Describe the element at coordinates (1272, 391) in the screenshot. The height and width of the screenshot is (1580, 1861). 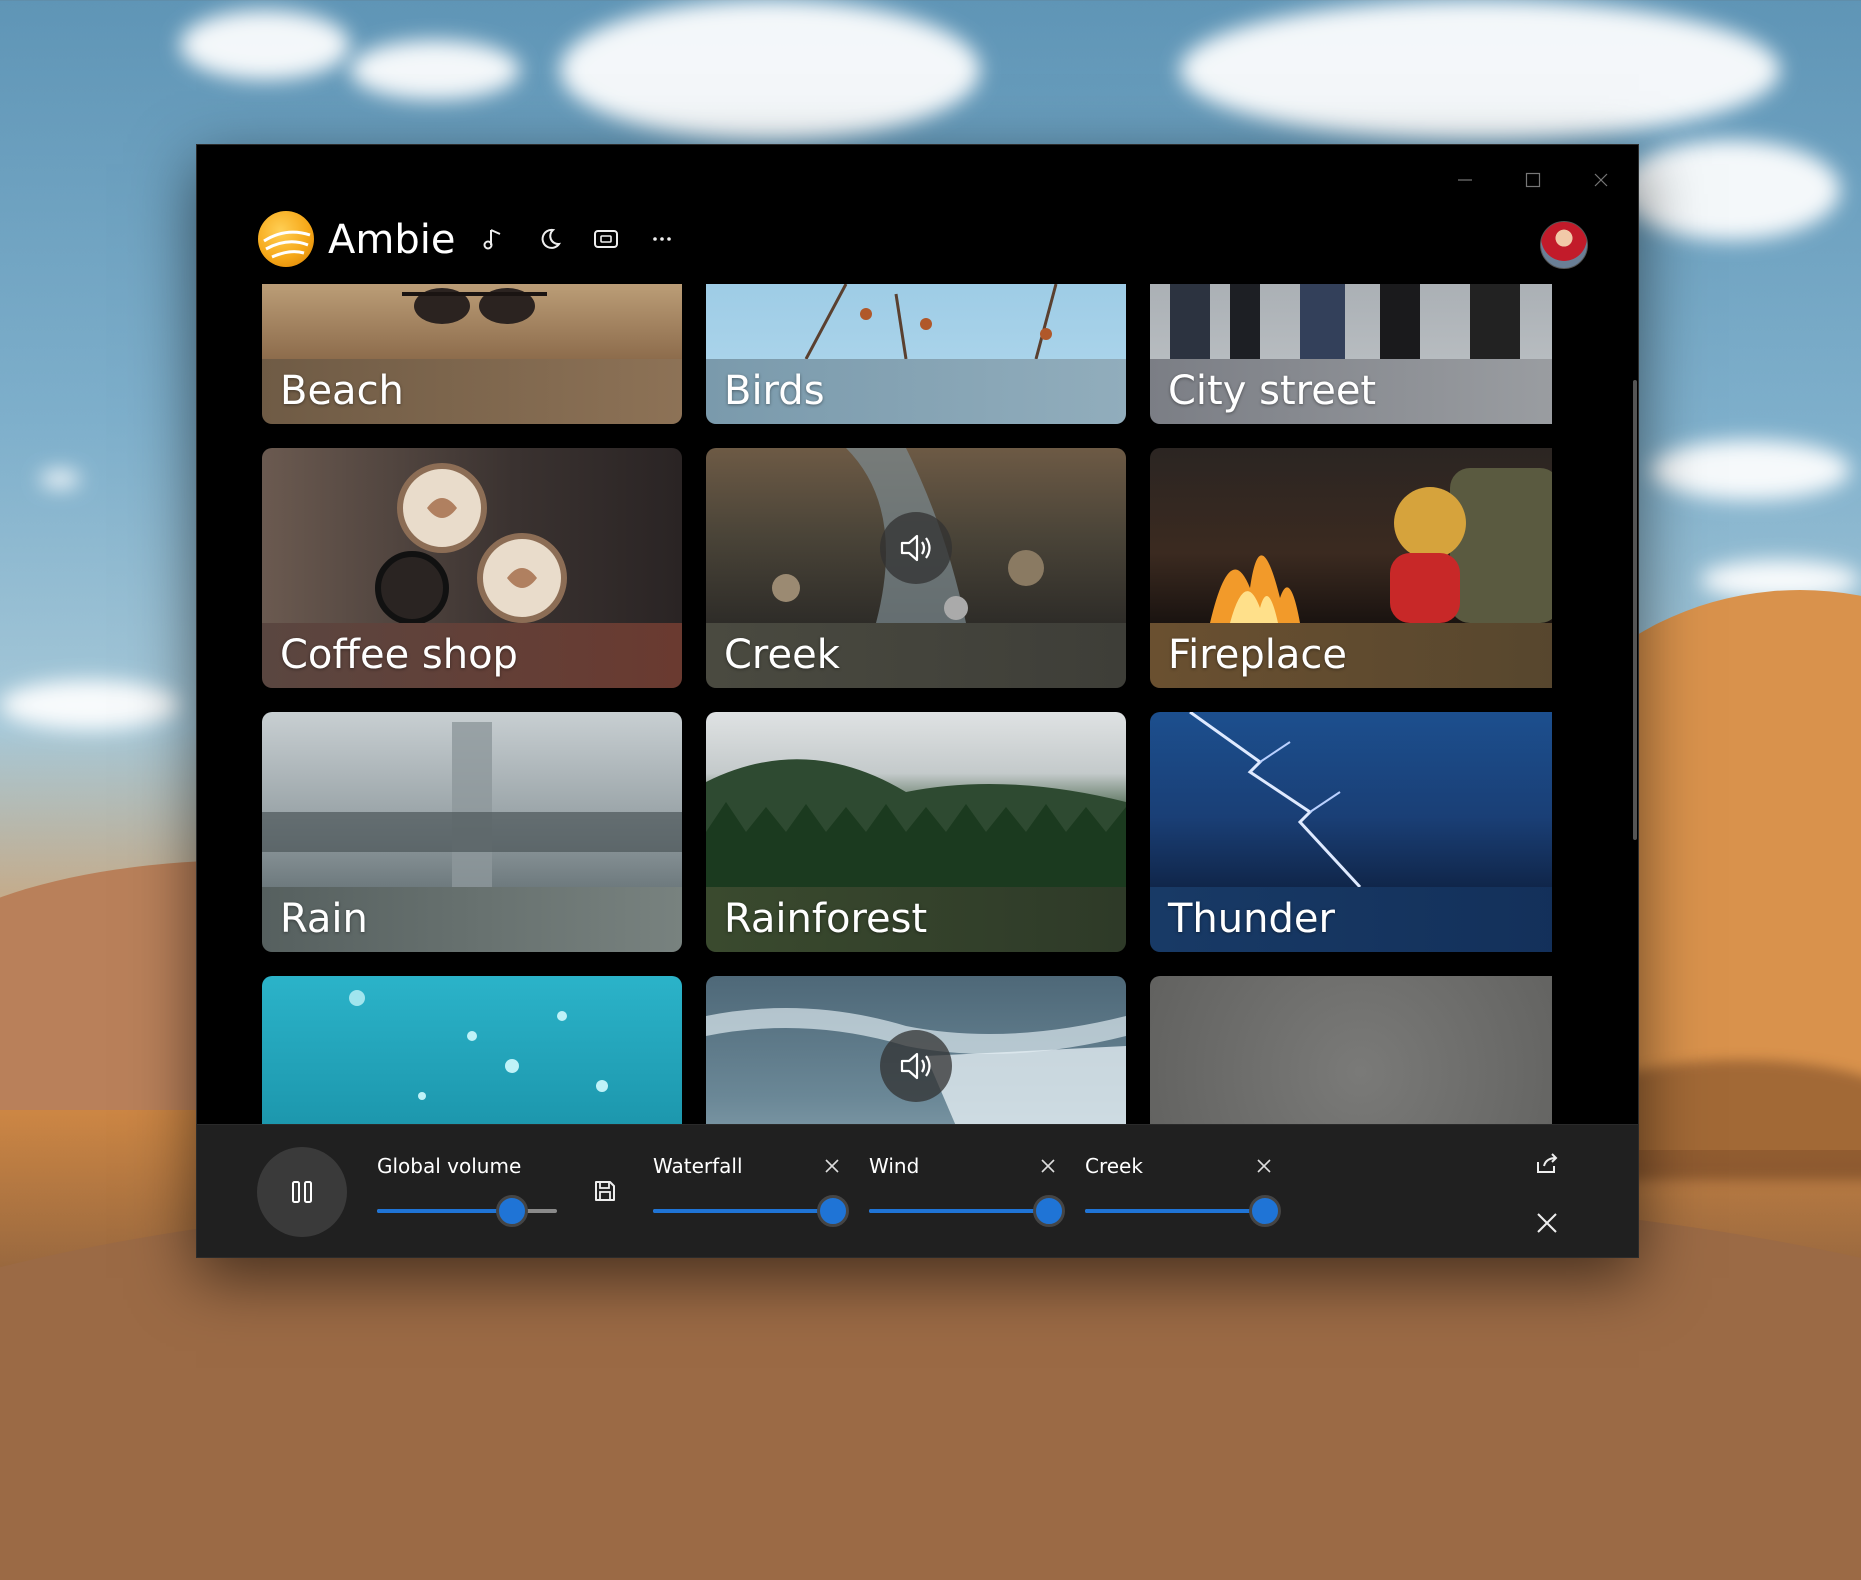
I see `sound-label: City street` at that location.